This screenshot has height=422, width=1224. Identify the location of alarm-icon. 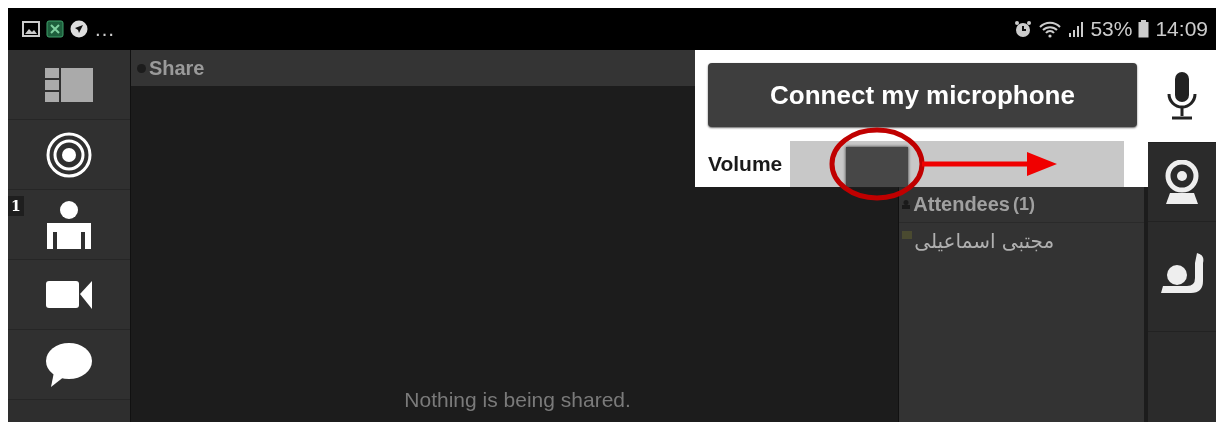
(1023, 29).